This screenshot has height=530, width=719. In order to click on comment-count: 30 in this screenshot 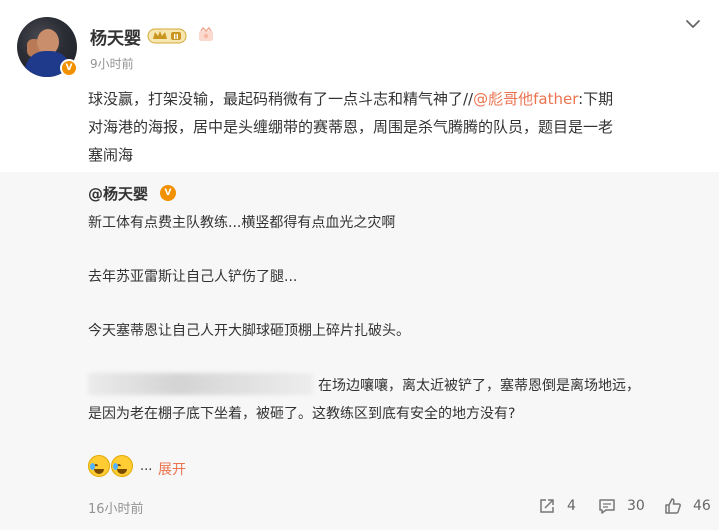, I will do `click(636, 506)`.